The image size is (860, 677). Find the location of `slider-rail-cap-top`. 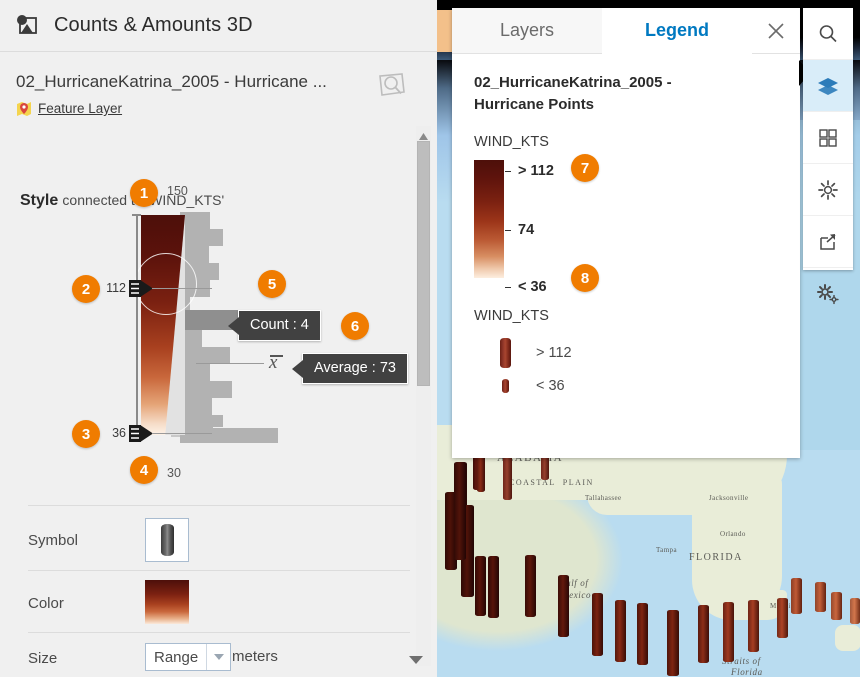

slider-rail-cap-top is located at coordinates (136, 215).